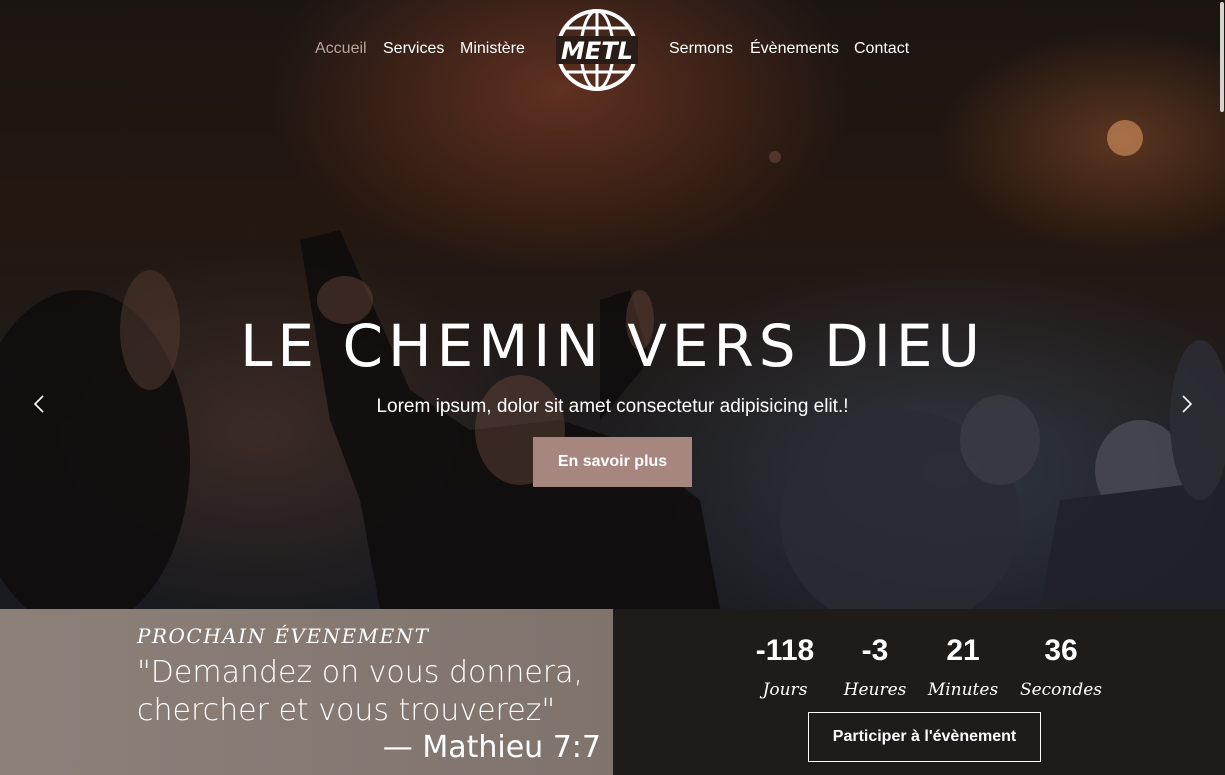 This screenshot has width=1225, height=775. What do you see at coordinates (346, 710) in the screenshot?
I see `quote-line-2: chercher et vous trouverez"` at bounding box center [346, 710].